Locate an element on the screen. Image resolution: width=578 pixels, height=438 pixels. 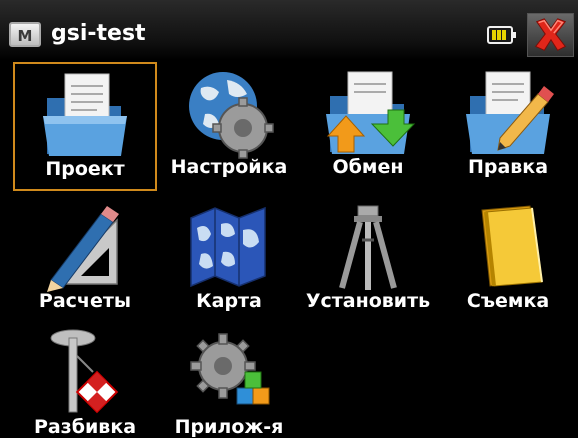
tile-edit: Правка is located at coordinates (507, 126).